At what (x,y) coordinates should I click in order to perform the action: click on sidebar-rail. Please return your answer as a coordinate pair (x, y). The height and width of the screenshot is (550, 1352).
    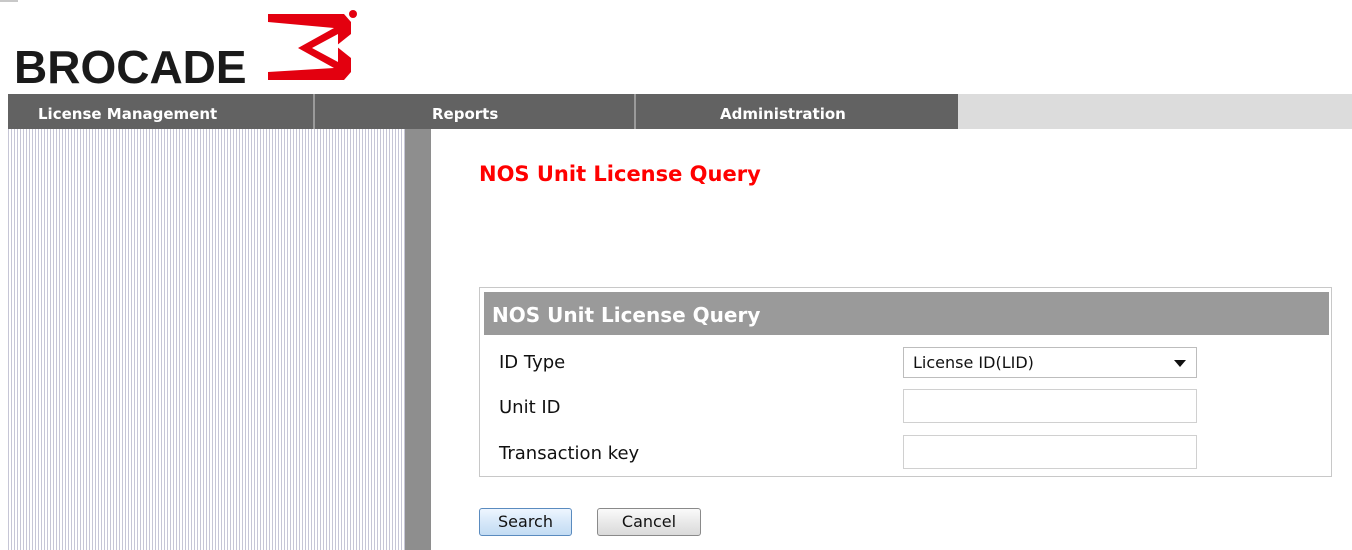
    Looking at the image, I should click on (418, 339).